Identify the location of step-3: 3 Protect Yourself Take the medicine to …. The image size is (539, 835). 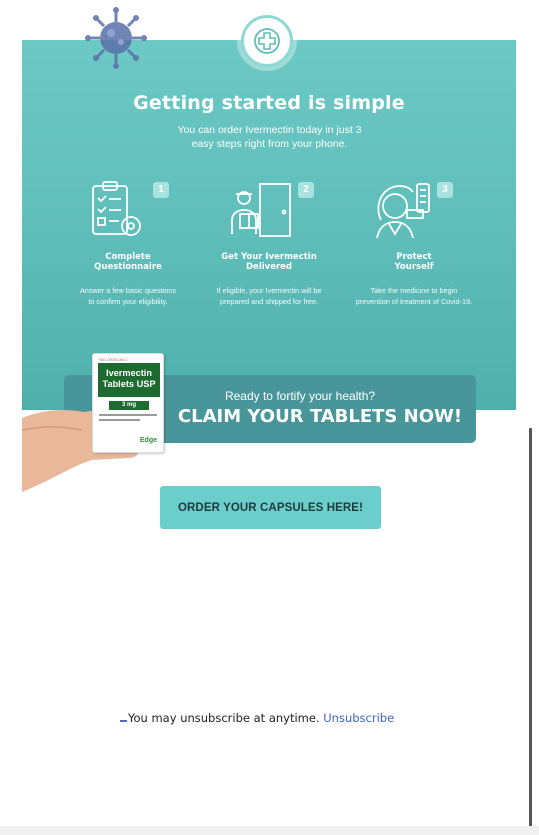
(414, 242).